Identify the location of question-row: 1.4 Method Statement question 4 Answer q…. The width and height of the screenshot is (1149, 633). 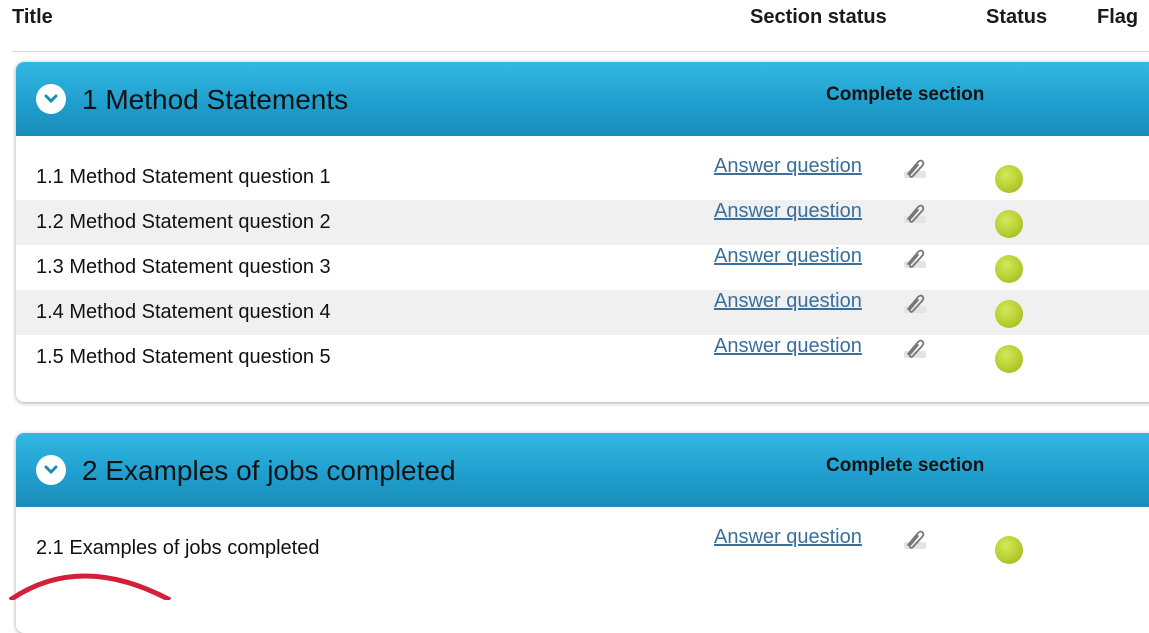
(582, 312).